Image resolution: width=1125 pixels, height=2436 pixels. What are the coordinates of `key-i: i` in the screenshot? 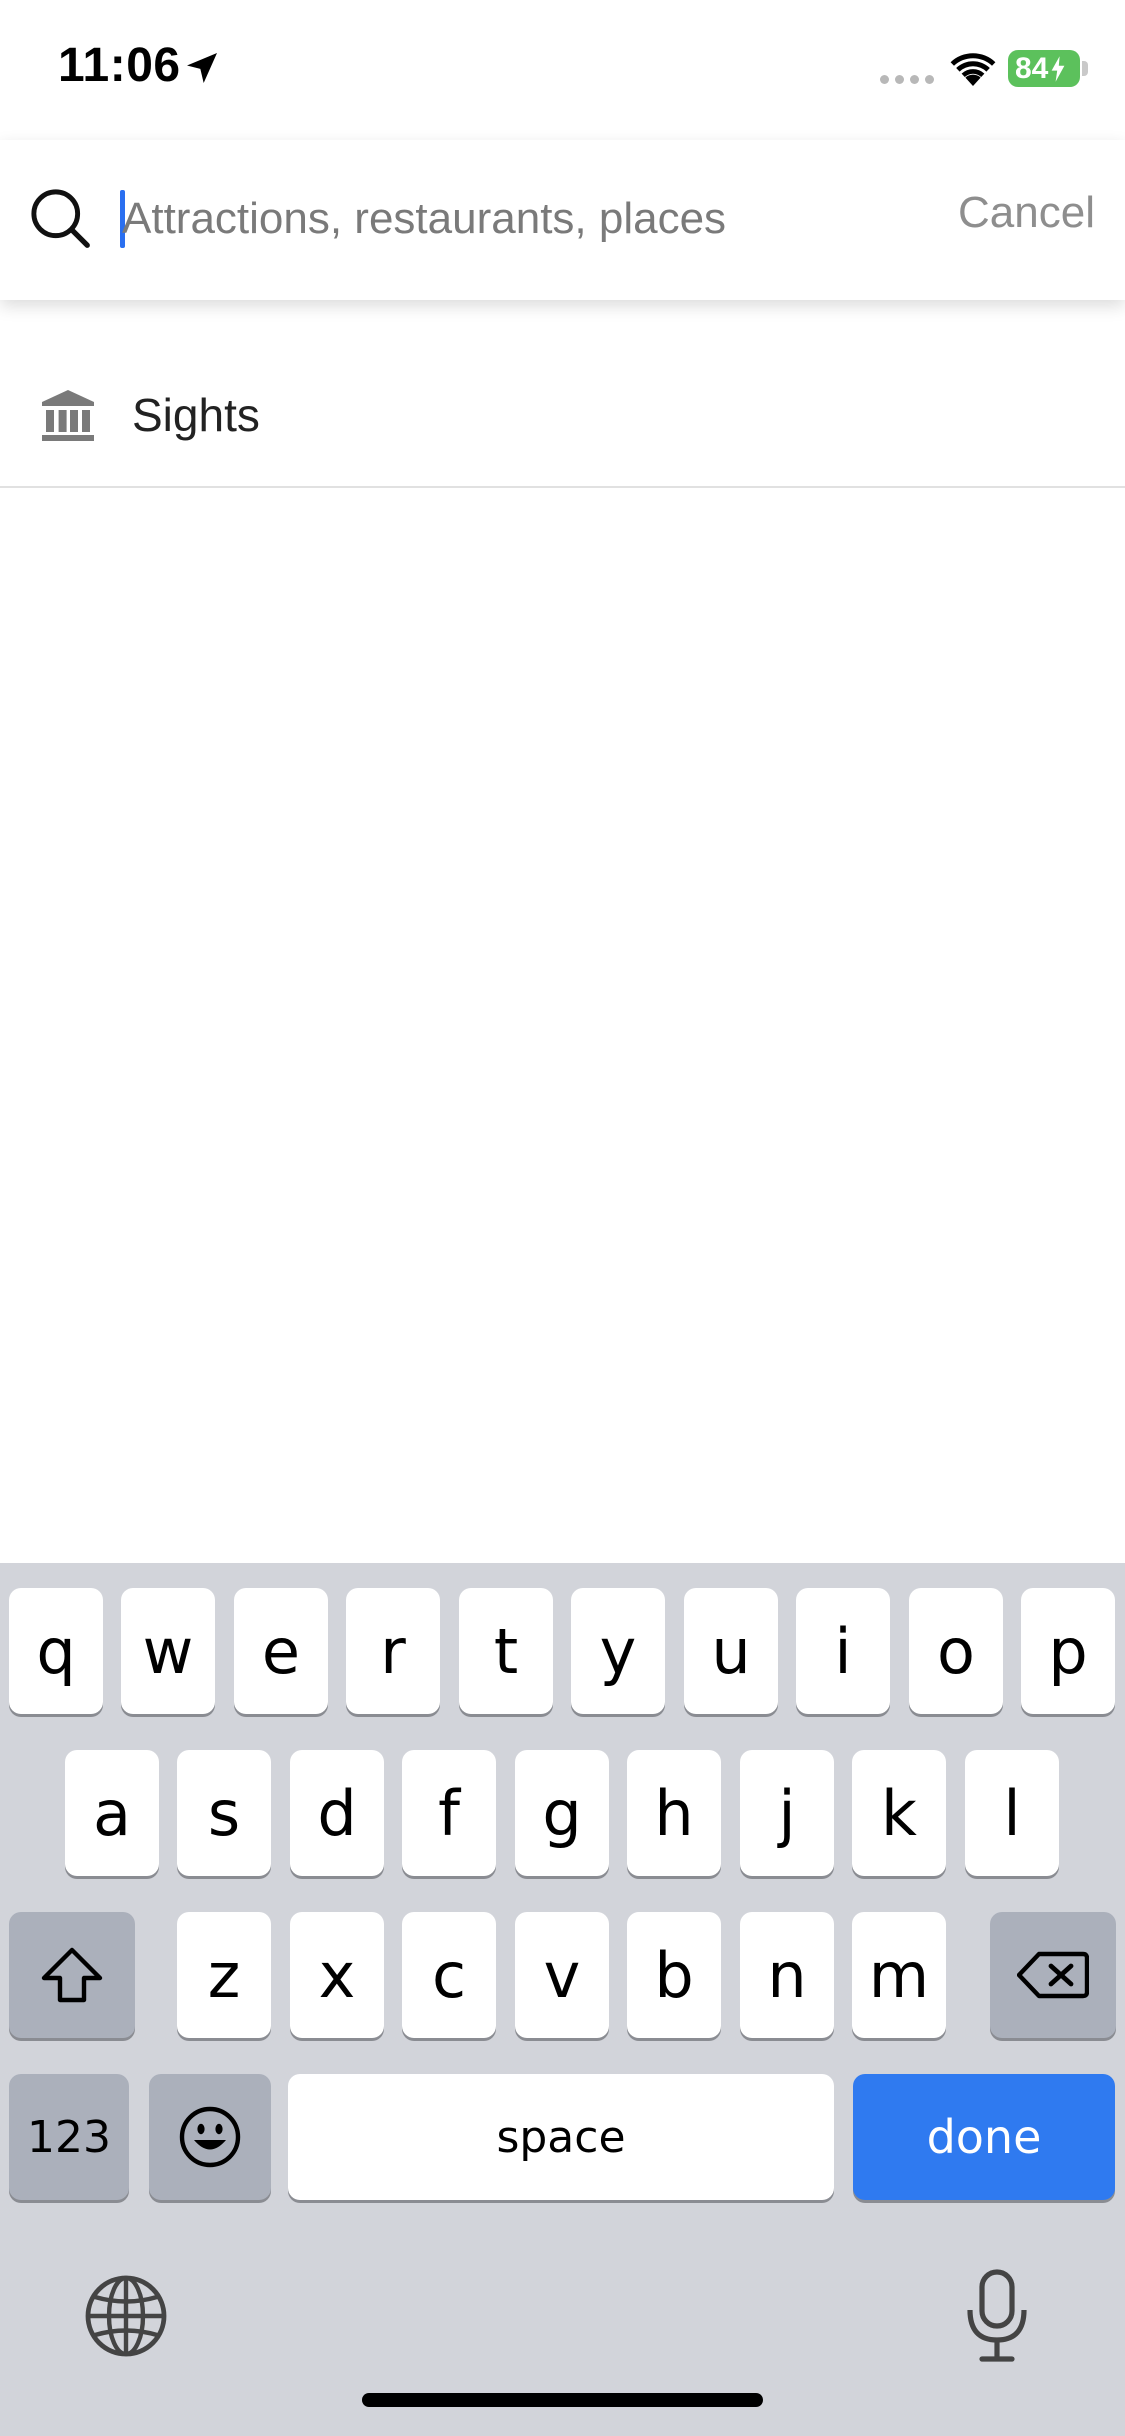 It's located at (843, 1651).